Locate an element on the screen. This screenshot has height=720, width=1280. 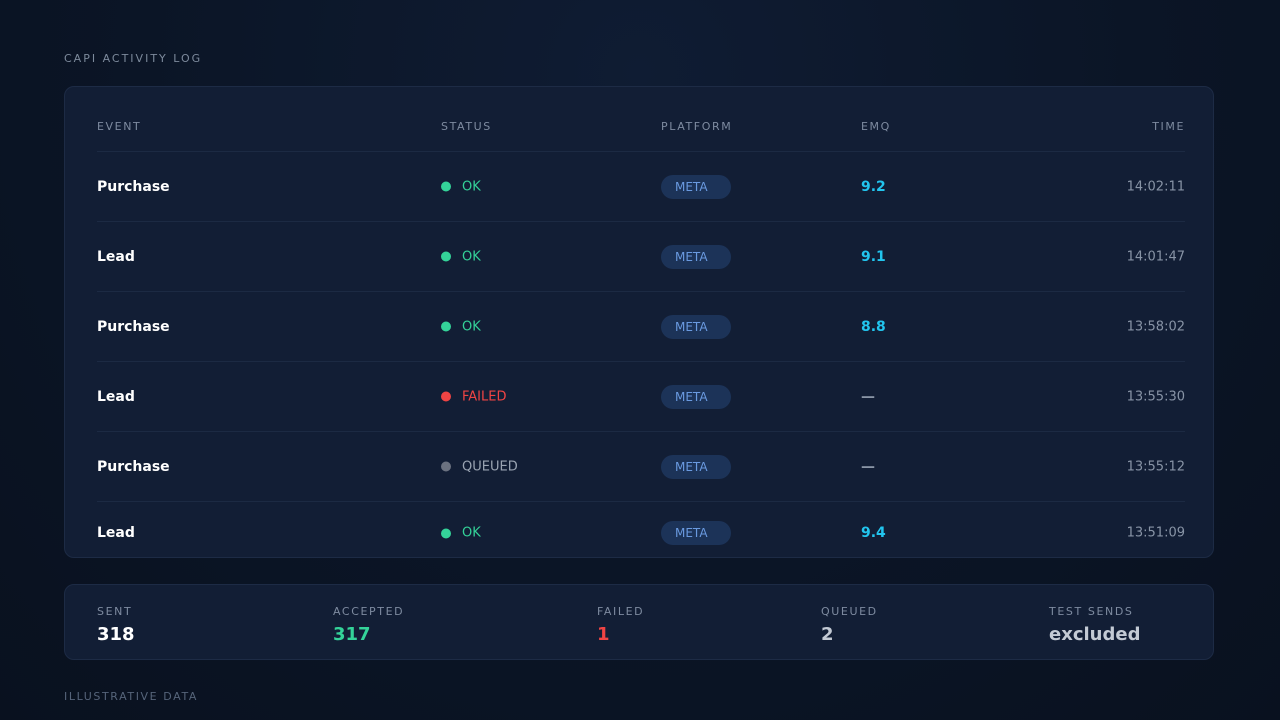
footer-note: ILLUSTRATIVE DATA is located at coordinates (131, 696).